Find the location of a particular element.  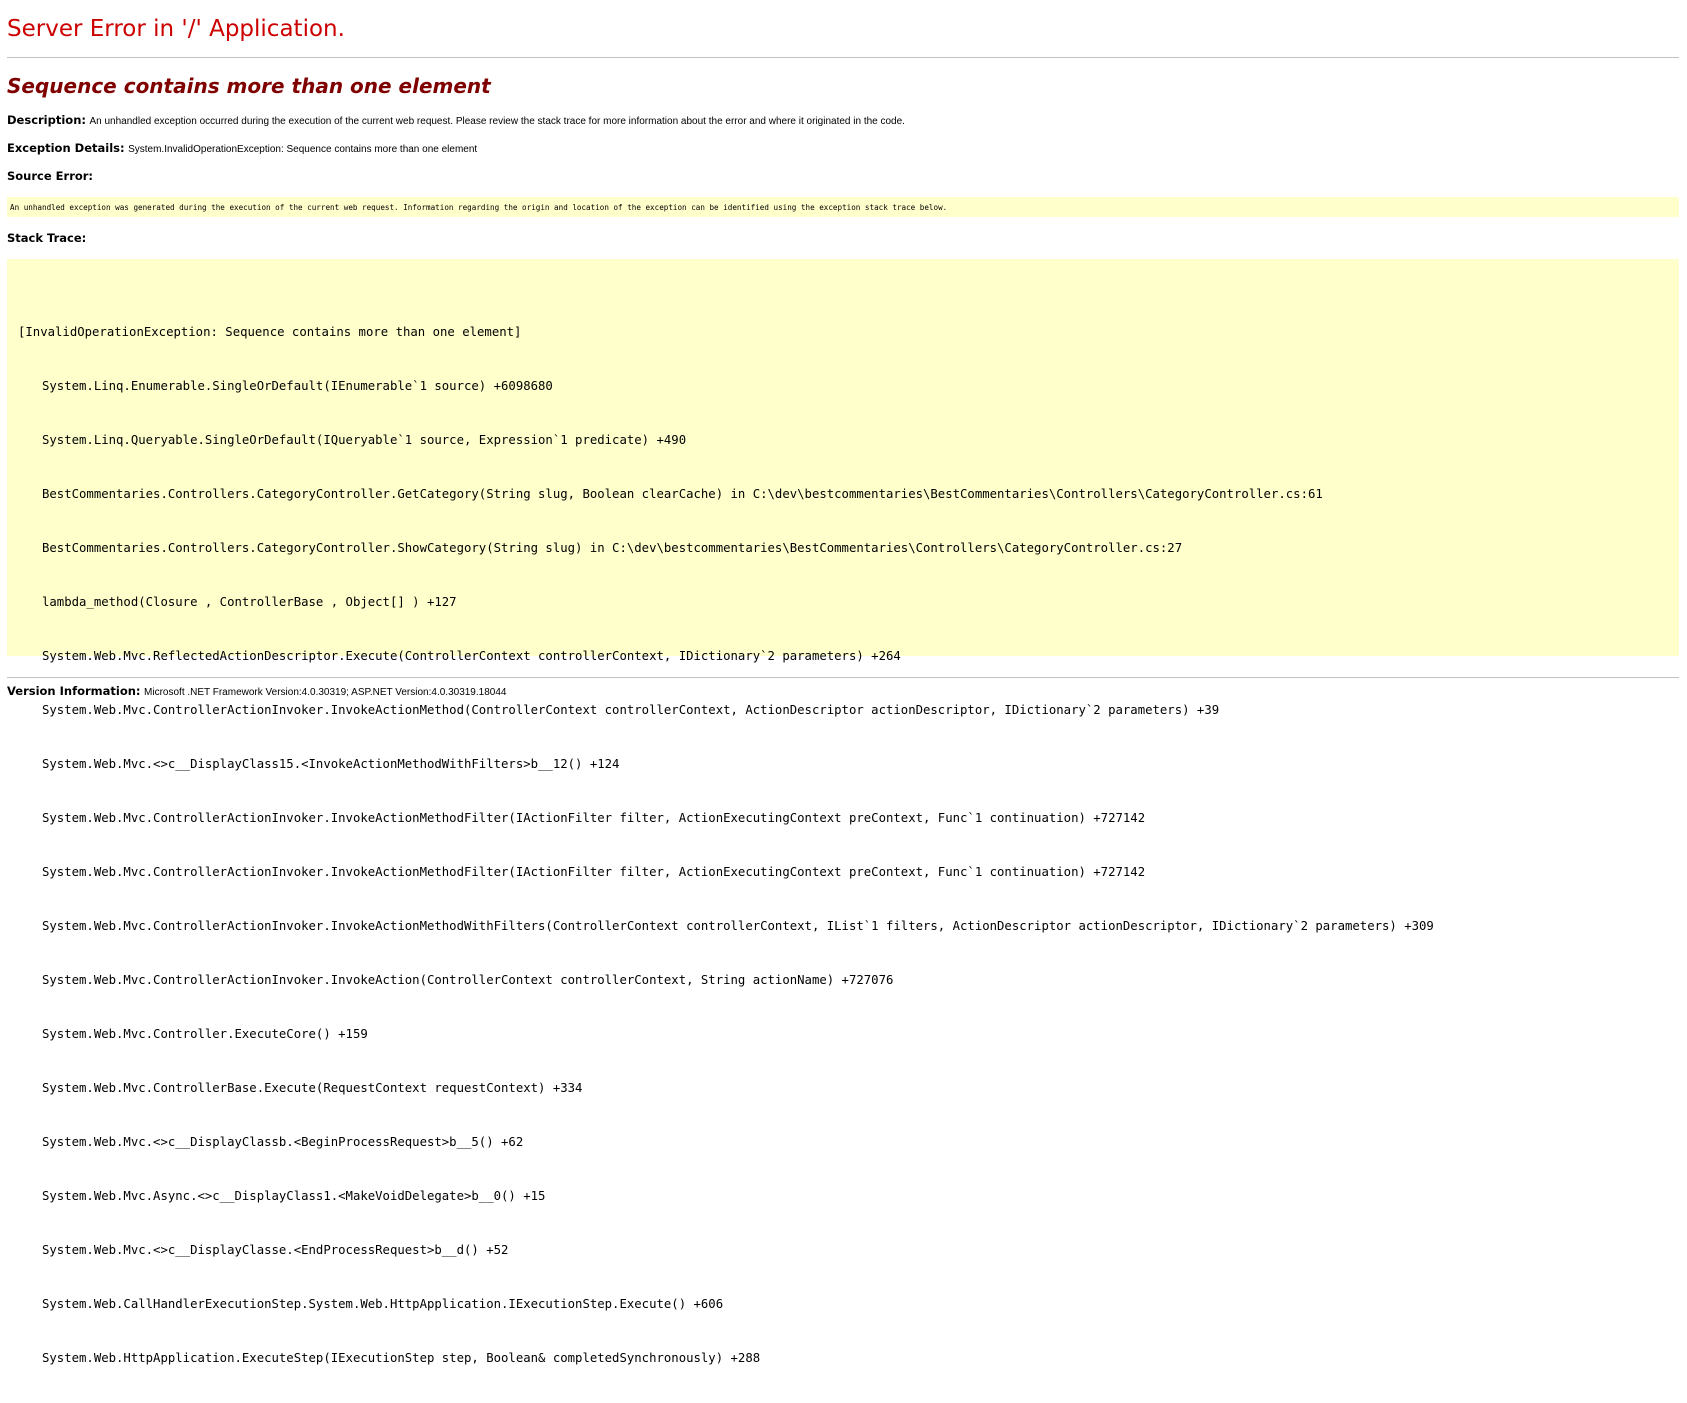

title-divider is located at coordinates (843, 57).